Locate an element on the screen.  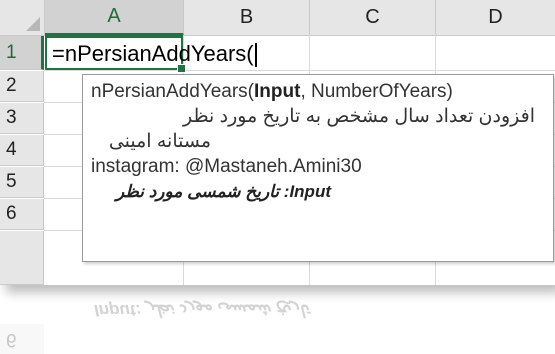
cell-formula-editor: =nPersianAddYears( is located at coordinates (154, 54).